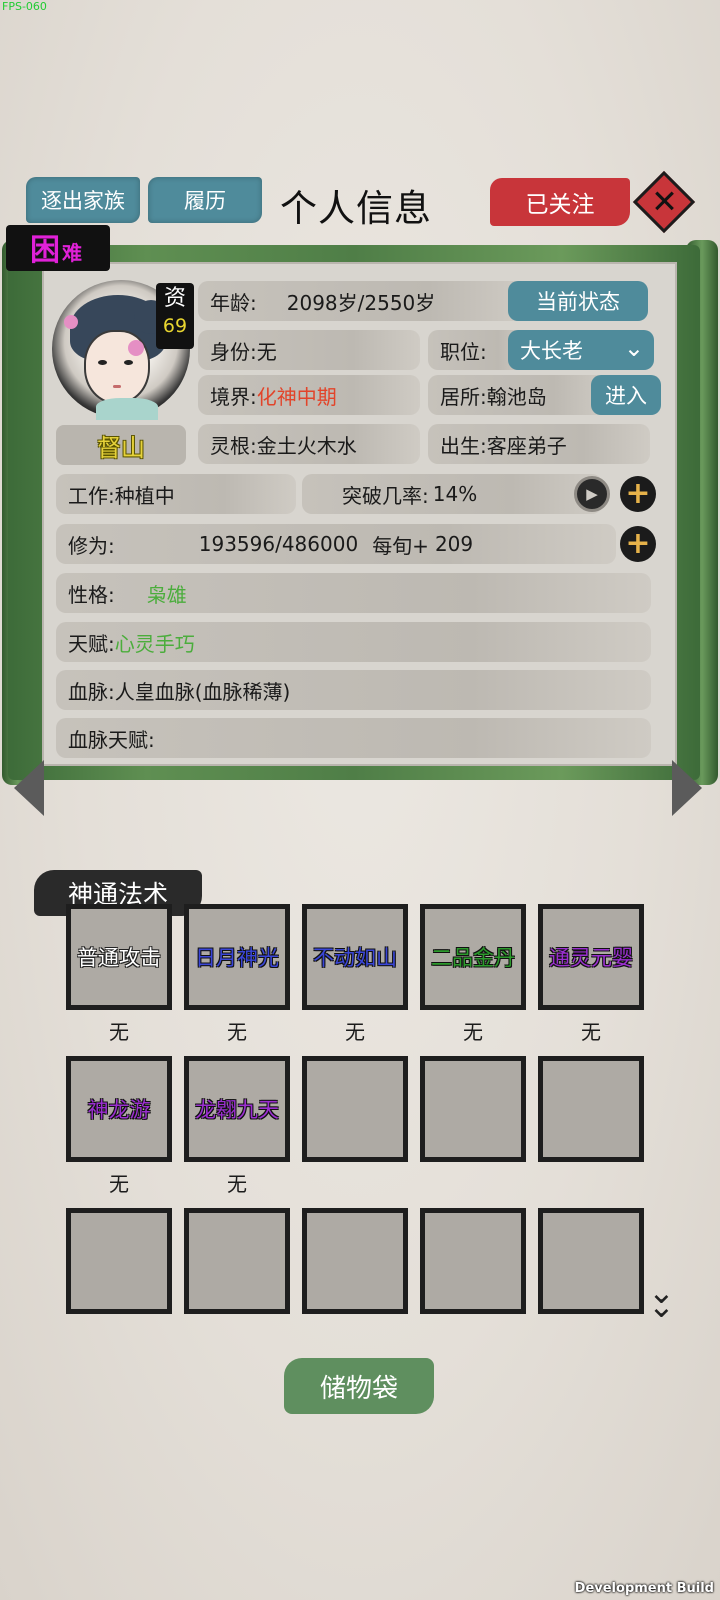  I want to click on cultivation-value: 193596/486000, so click(278, 544).